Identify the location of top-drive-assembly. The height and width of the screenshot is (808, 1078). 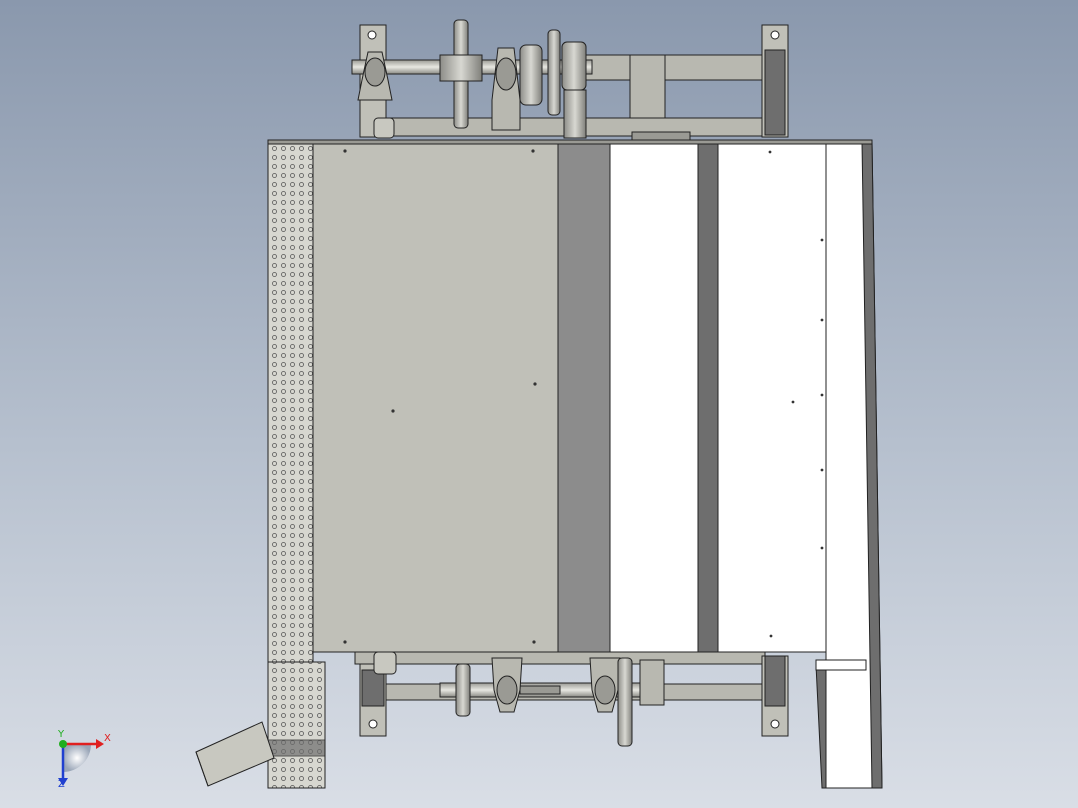
(570, 81).